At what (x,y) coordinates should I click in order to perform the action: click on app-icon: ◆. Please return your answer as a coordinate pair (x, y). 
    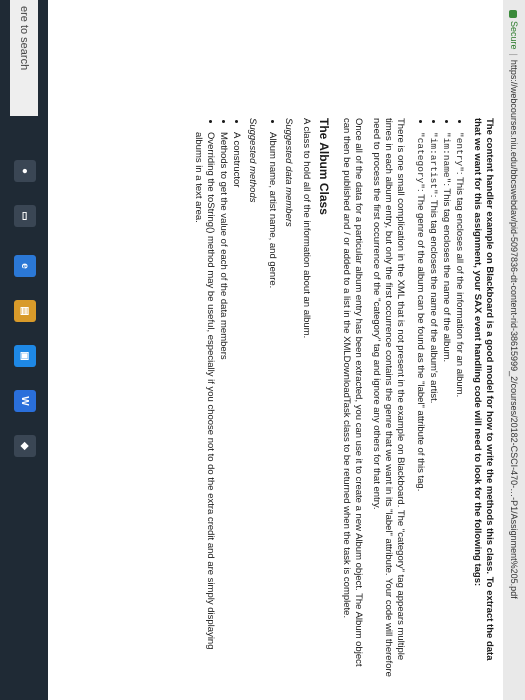
    Looking at the image, I should click on (25, 446).